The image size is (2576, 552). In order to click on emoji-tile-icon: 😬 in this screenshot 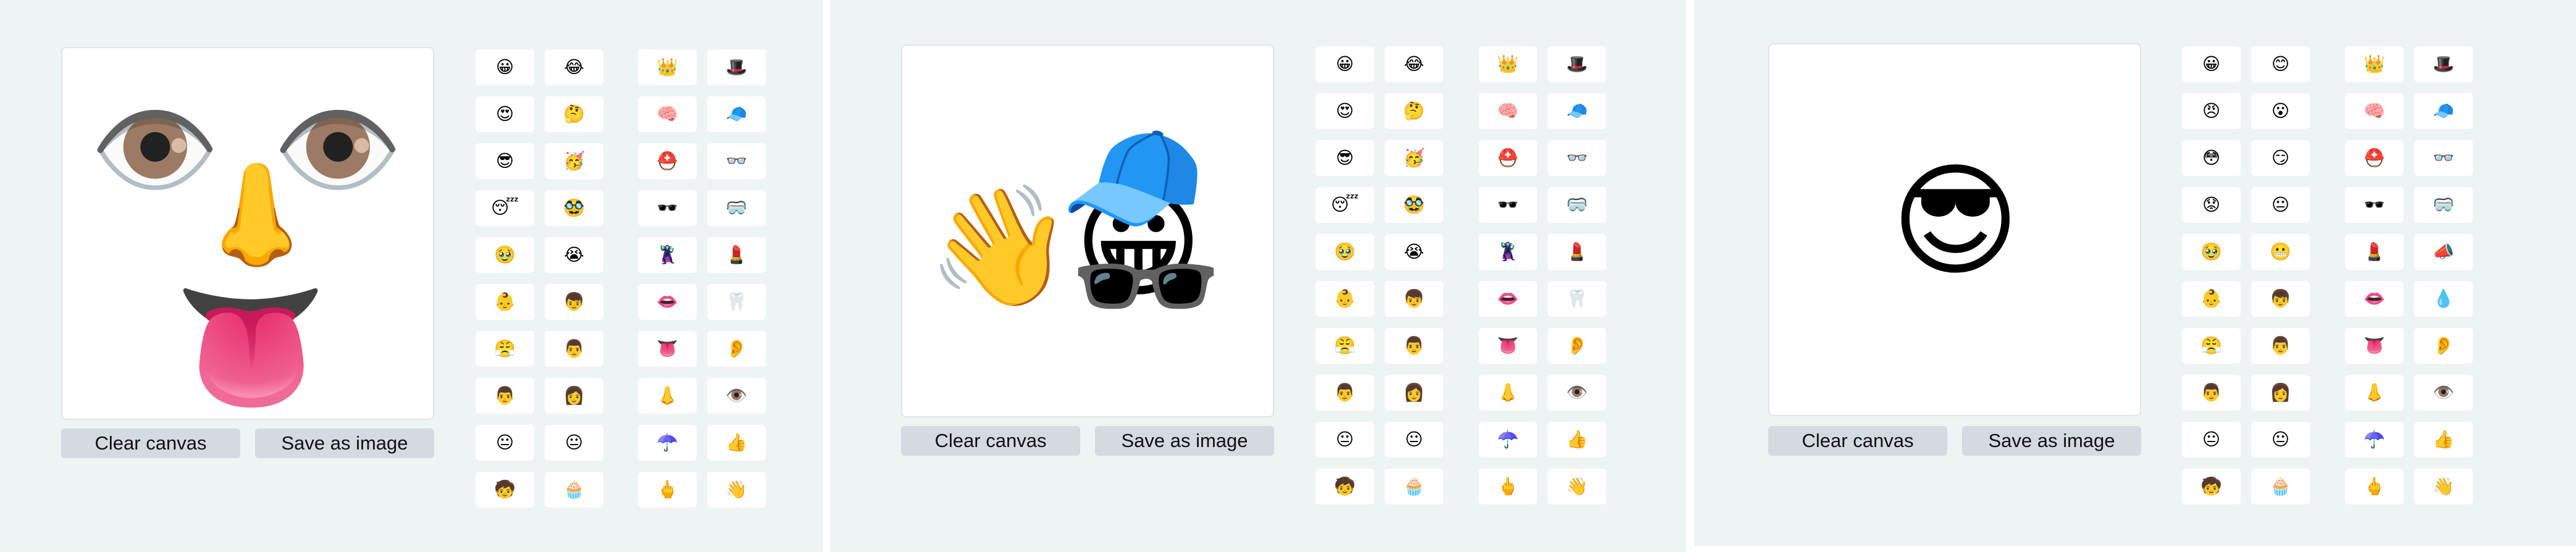, I will do `click(2280, 252)`.